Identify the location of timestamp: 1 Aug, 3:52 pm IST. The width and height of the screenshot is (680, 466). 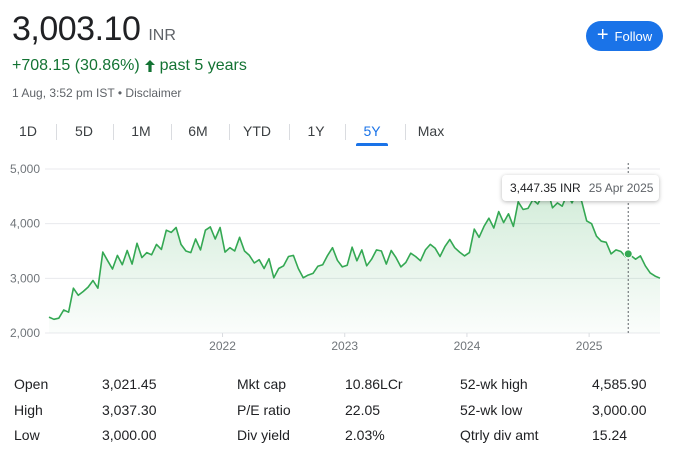
(63, 93).